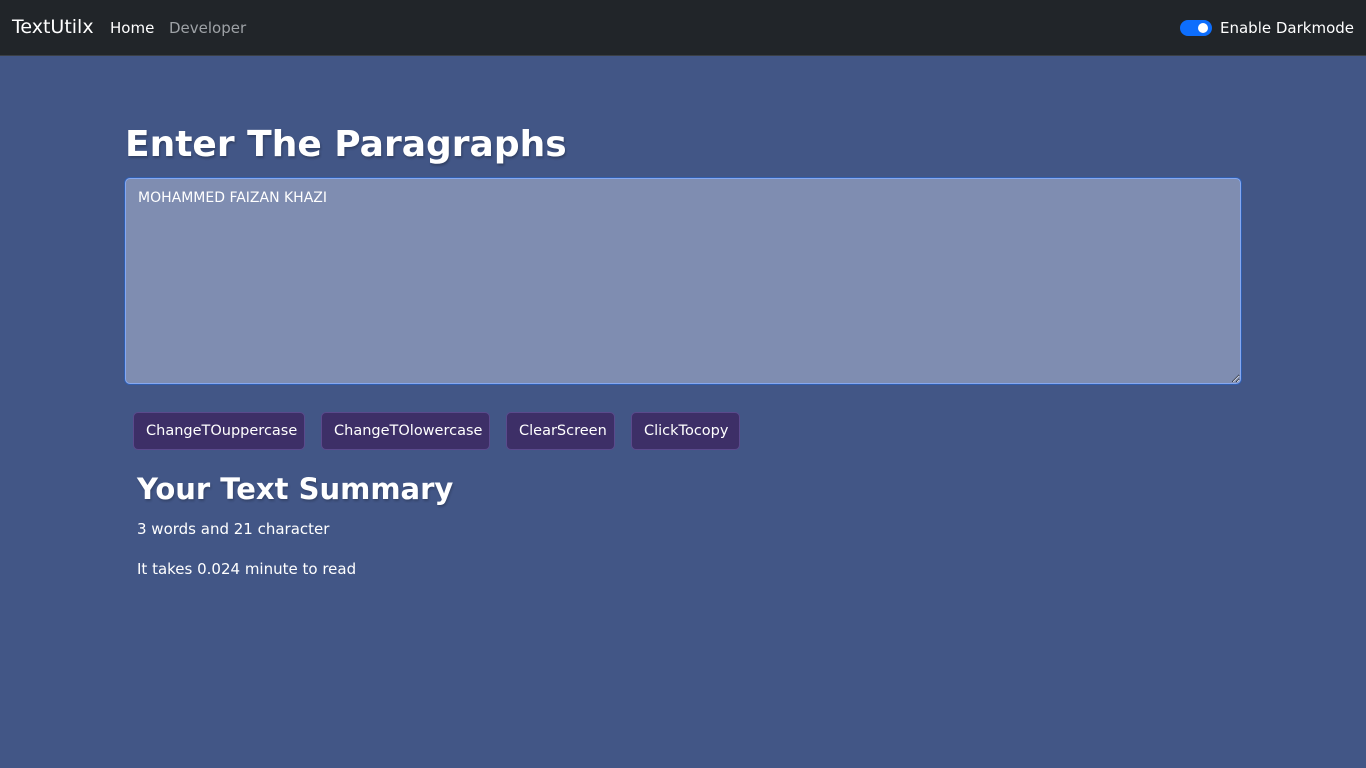 The width and height of the screenshot is (1366, 768). I want to click on nav-link-developer: Developer, so click(207, 28).